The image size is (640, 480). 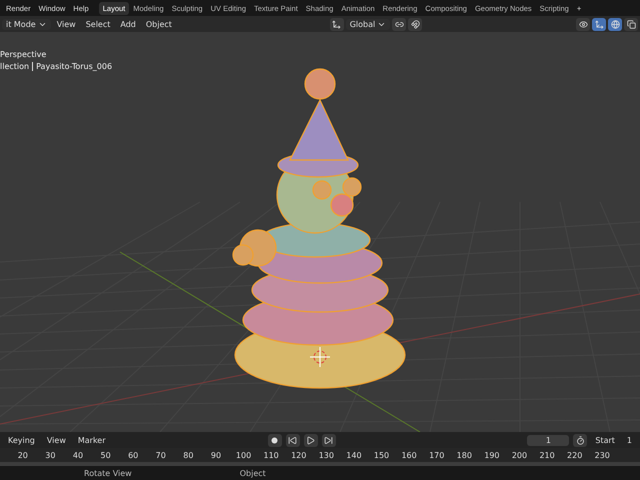 I want to click on orientation-dropdown: Global, so click(x=368, y=24).